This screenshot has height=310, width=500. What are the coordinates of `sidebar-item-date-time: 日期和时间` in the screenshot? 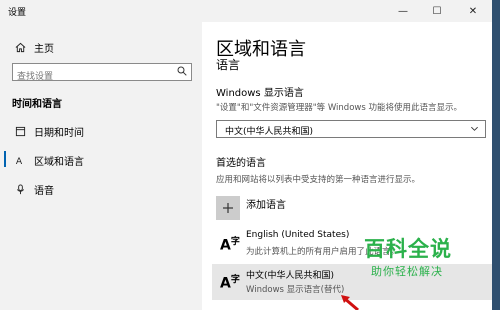 It's located at (48, 131).